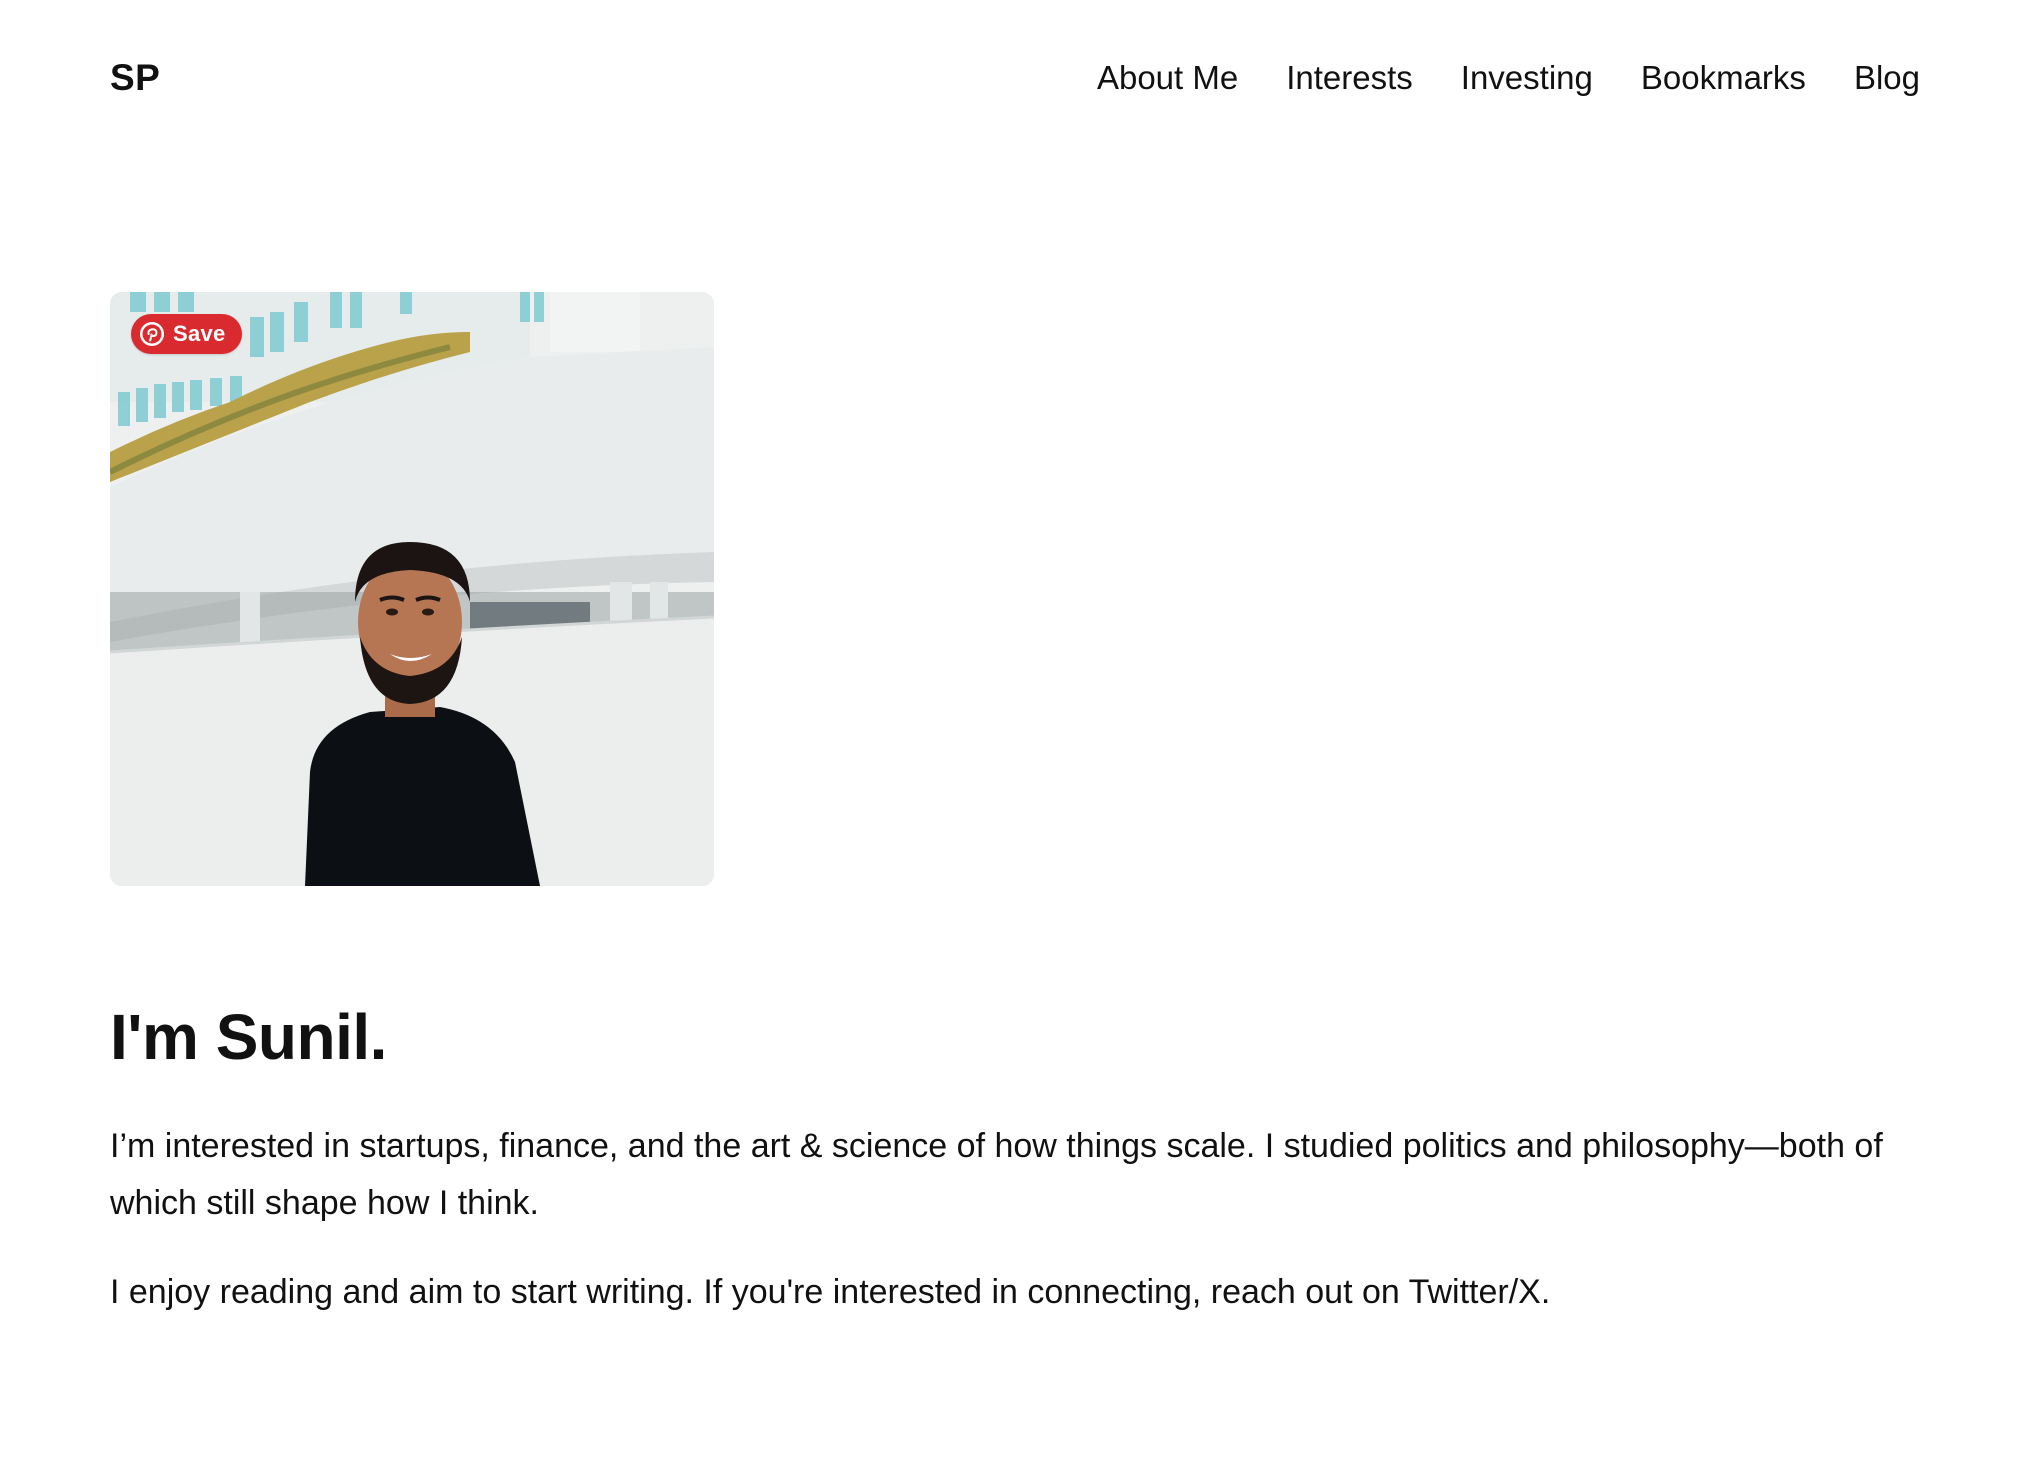 This screenshot has width=2026, height=1478. What do you see at coordinates (1723, 78) in the screenshot?
I see `nav-link-bookmarks: Bookmarks` at bounding box center [1723, 78].